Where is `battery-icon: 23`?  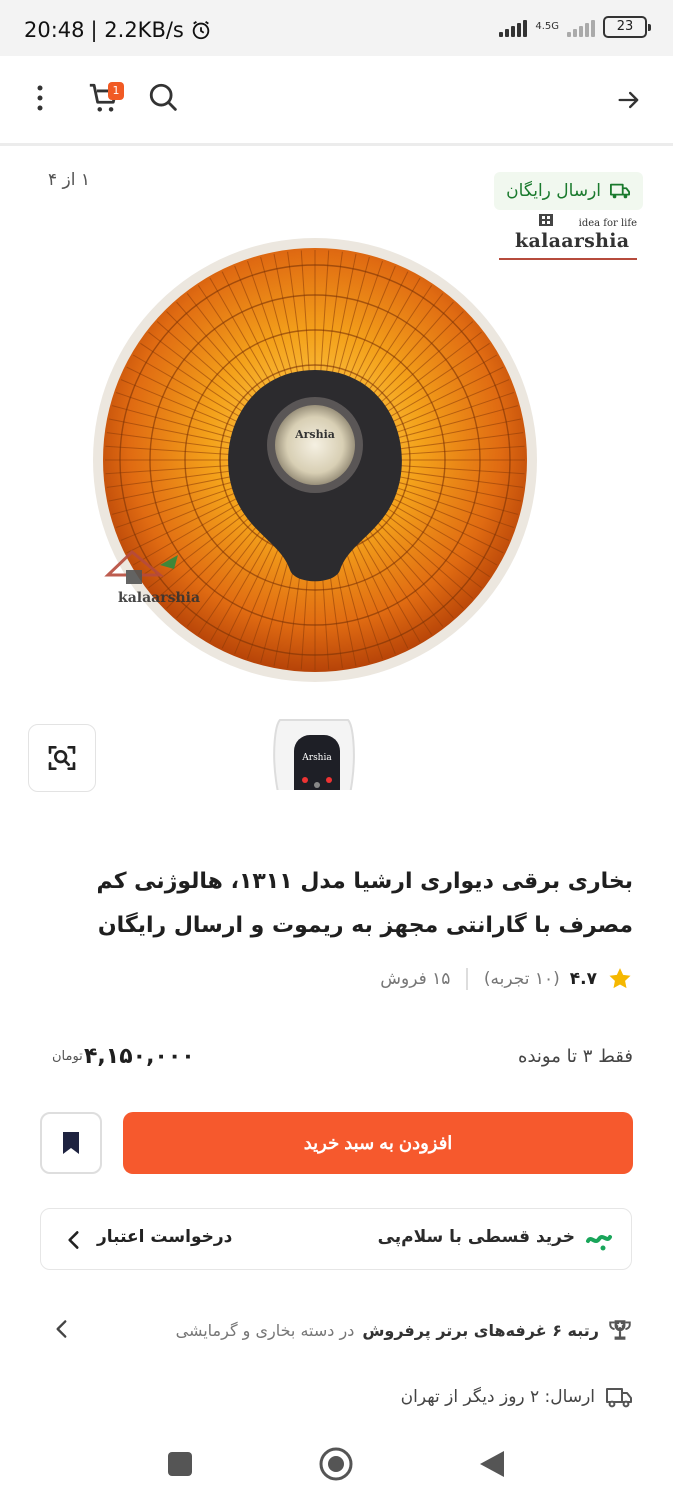 battery-icon: 23 is located at coordinates (627, 27).